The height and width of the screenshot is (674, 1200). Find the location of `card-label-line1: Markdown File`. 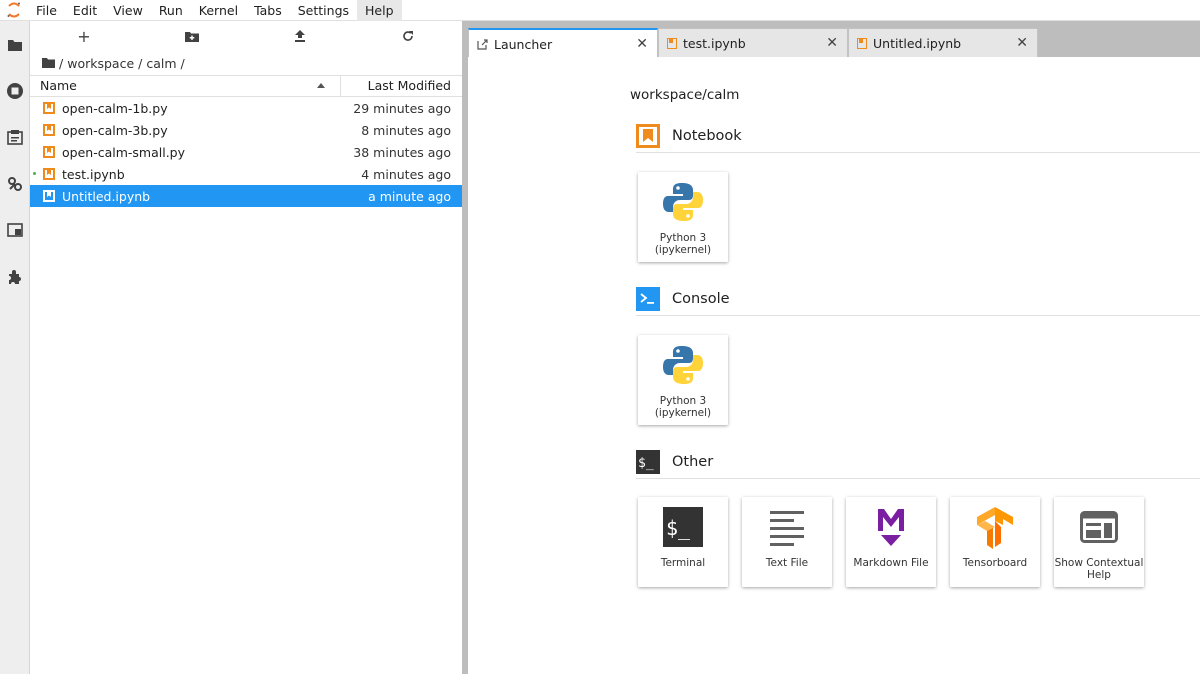

card-label-line1: Markdown File is located at coordinates (891, 563).